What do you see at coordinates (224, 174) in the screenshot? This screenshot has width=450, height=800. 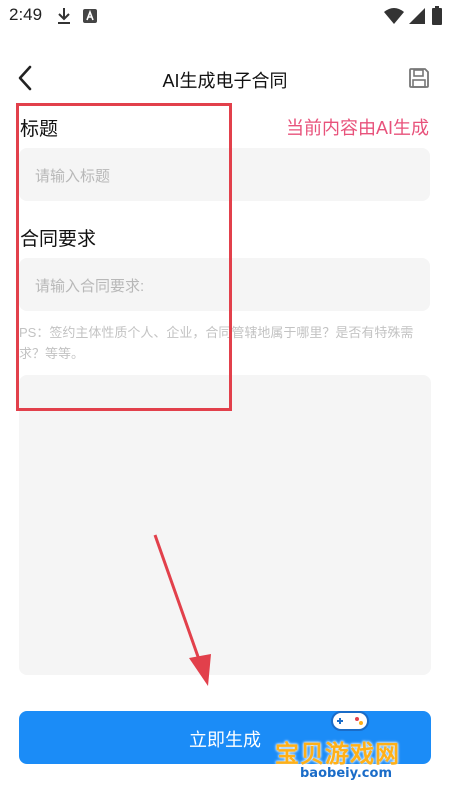 I see `title-input: 请输入标题` at bounding box center [224, 174].